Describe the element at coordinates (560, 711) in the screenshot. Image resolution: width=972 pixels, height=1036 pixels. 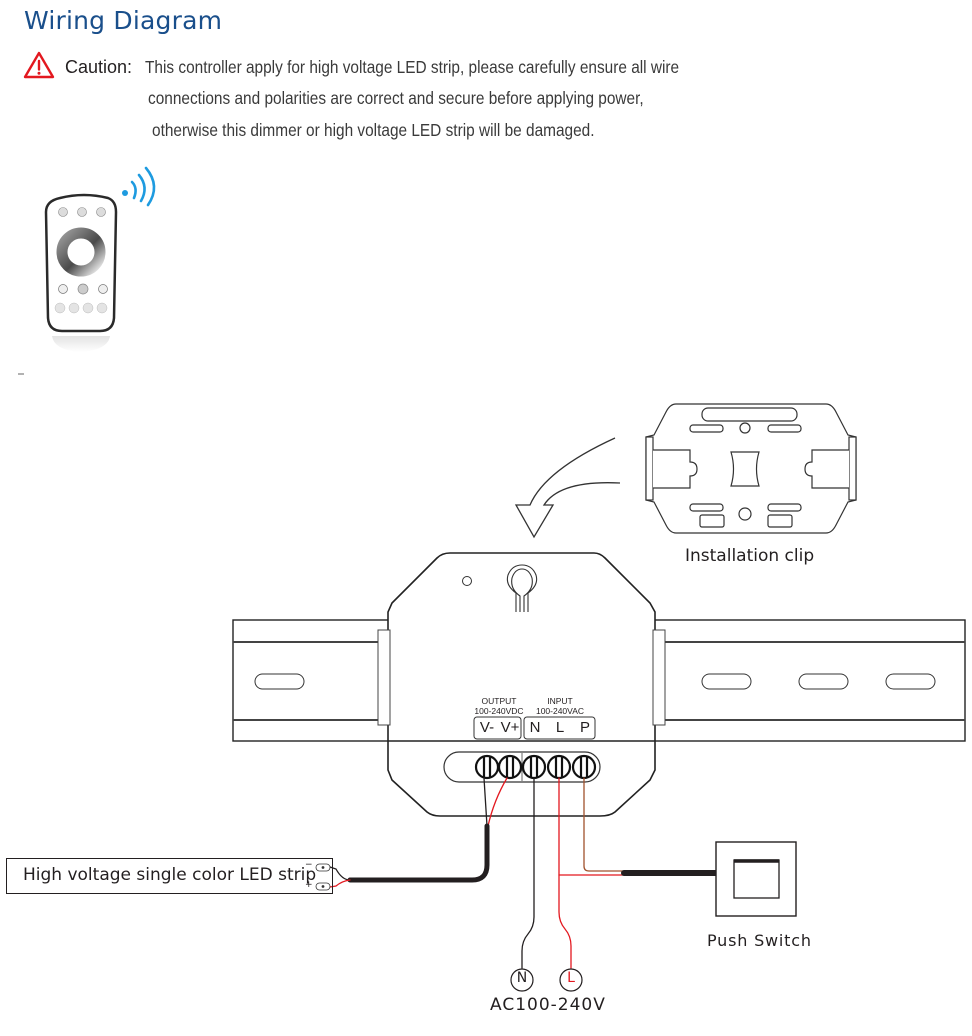
I see `input-range: 100-240VAC` at that location.